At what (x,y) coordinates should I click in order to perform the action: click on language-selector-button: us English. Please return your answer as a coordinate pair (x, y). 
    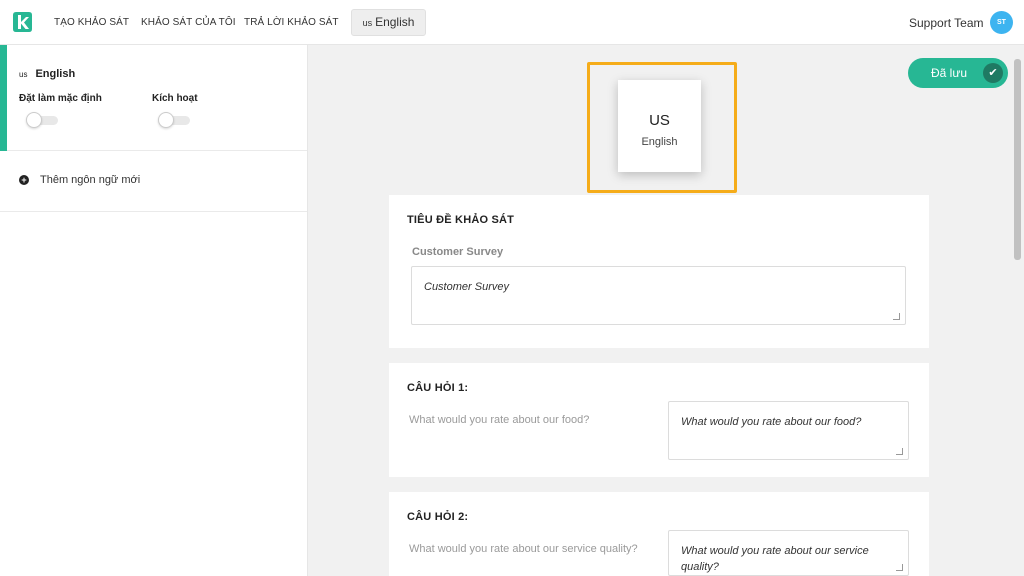
    Looking at the image, I should click on (388, 22).